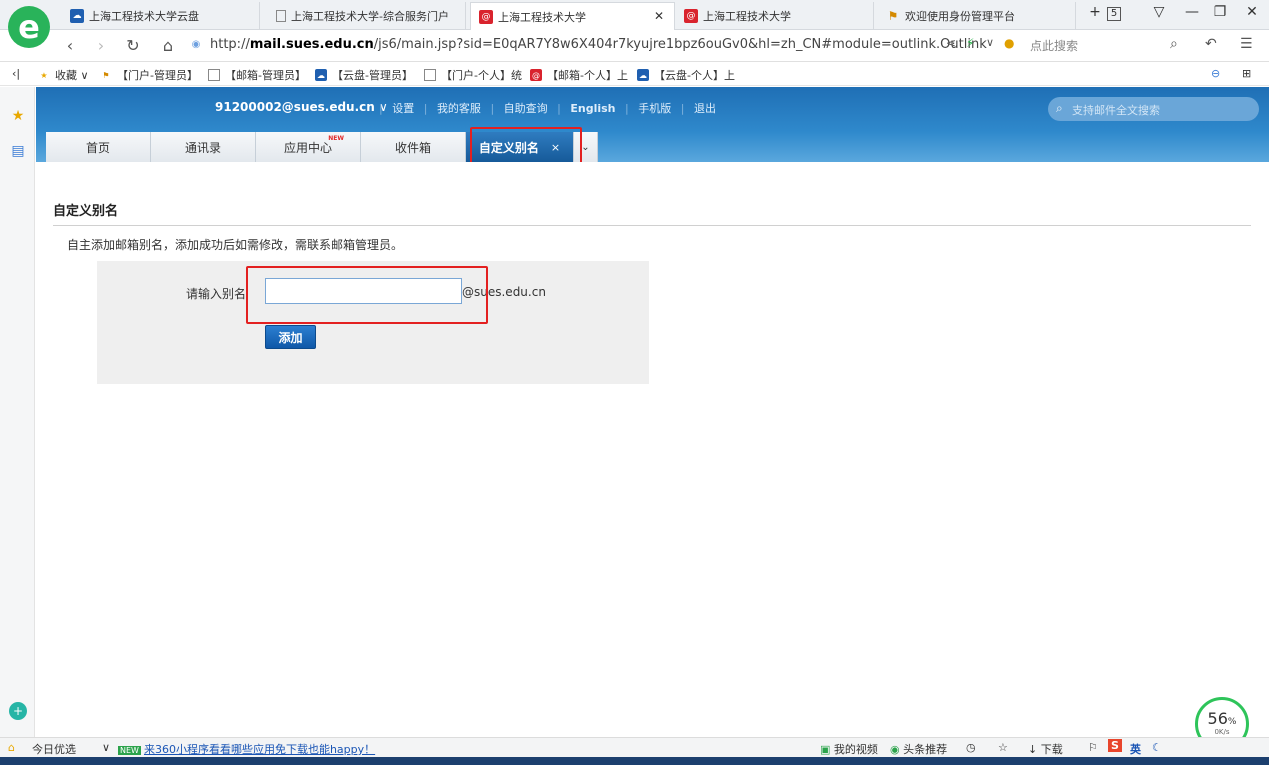  Describe the element at coordinates (308, 147) in the screenshot. I see `tab-app-center: 应用中心 NEW` at that location.